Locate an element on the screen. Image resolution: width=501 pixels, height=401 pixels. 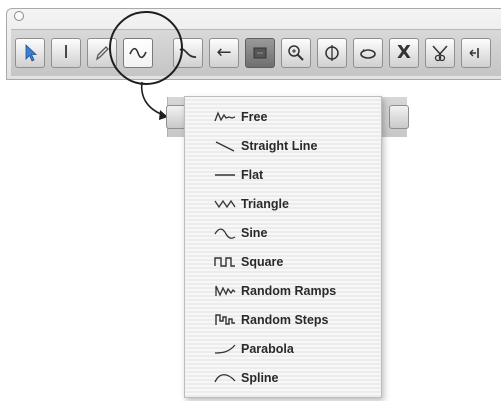
tool-bar: I ← X is located at coordinates (256, 52).